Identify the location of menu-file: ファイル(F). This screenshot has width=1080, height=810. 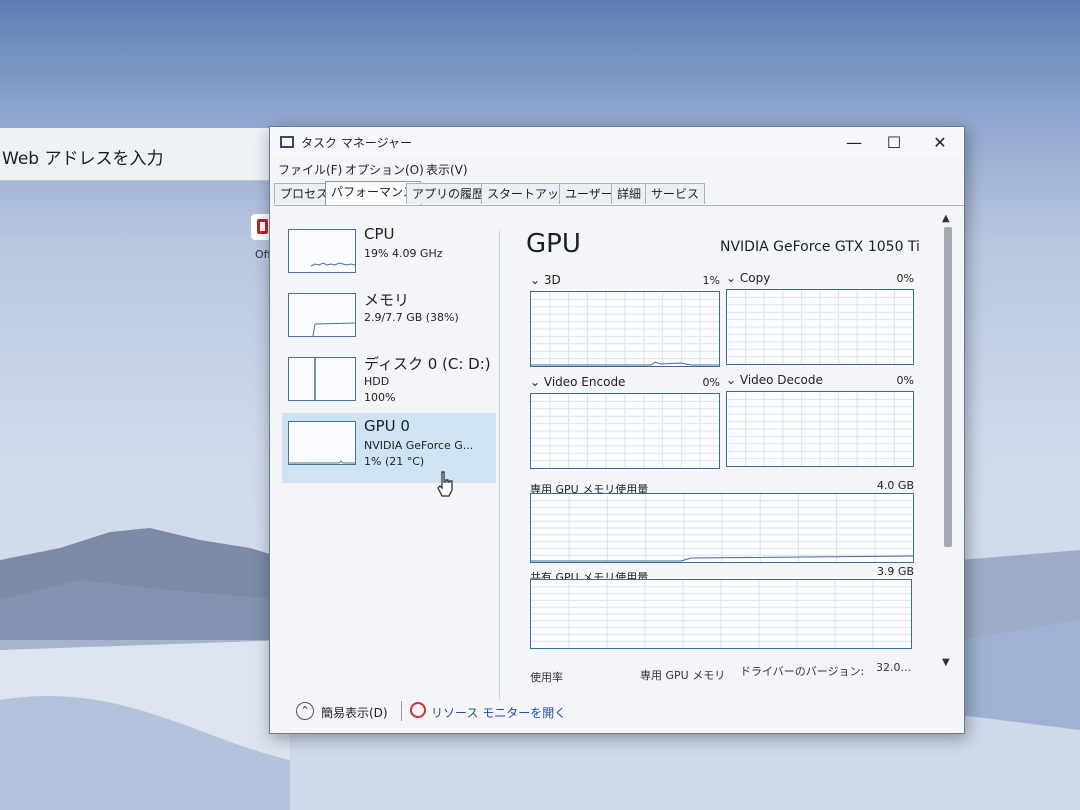
(310, 169).